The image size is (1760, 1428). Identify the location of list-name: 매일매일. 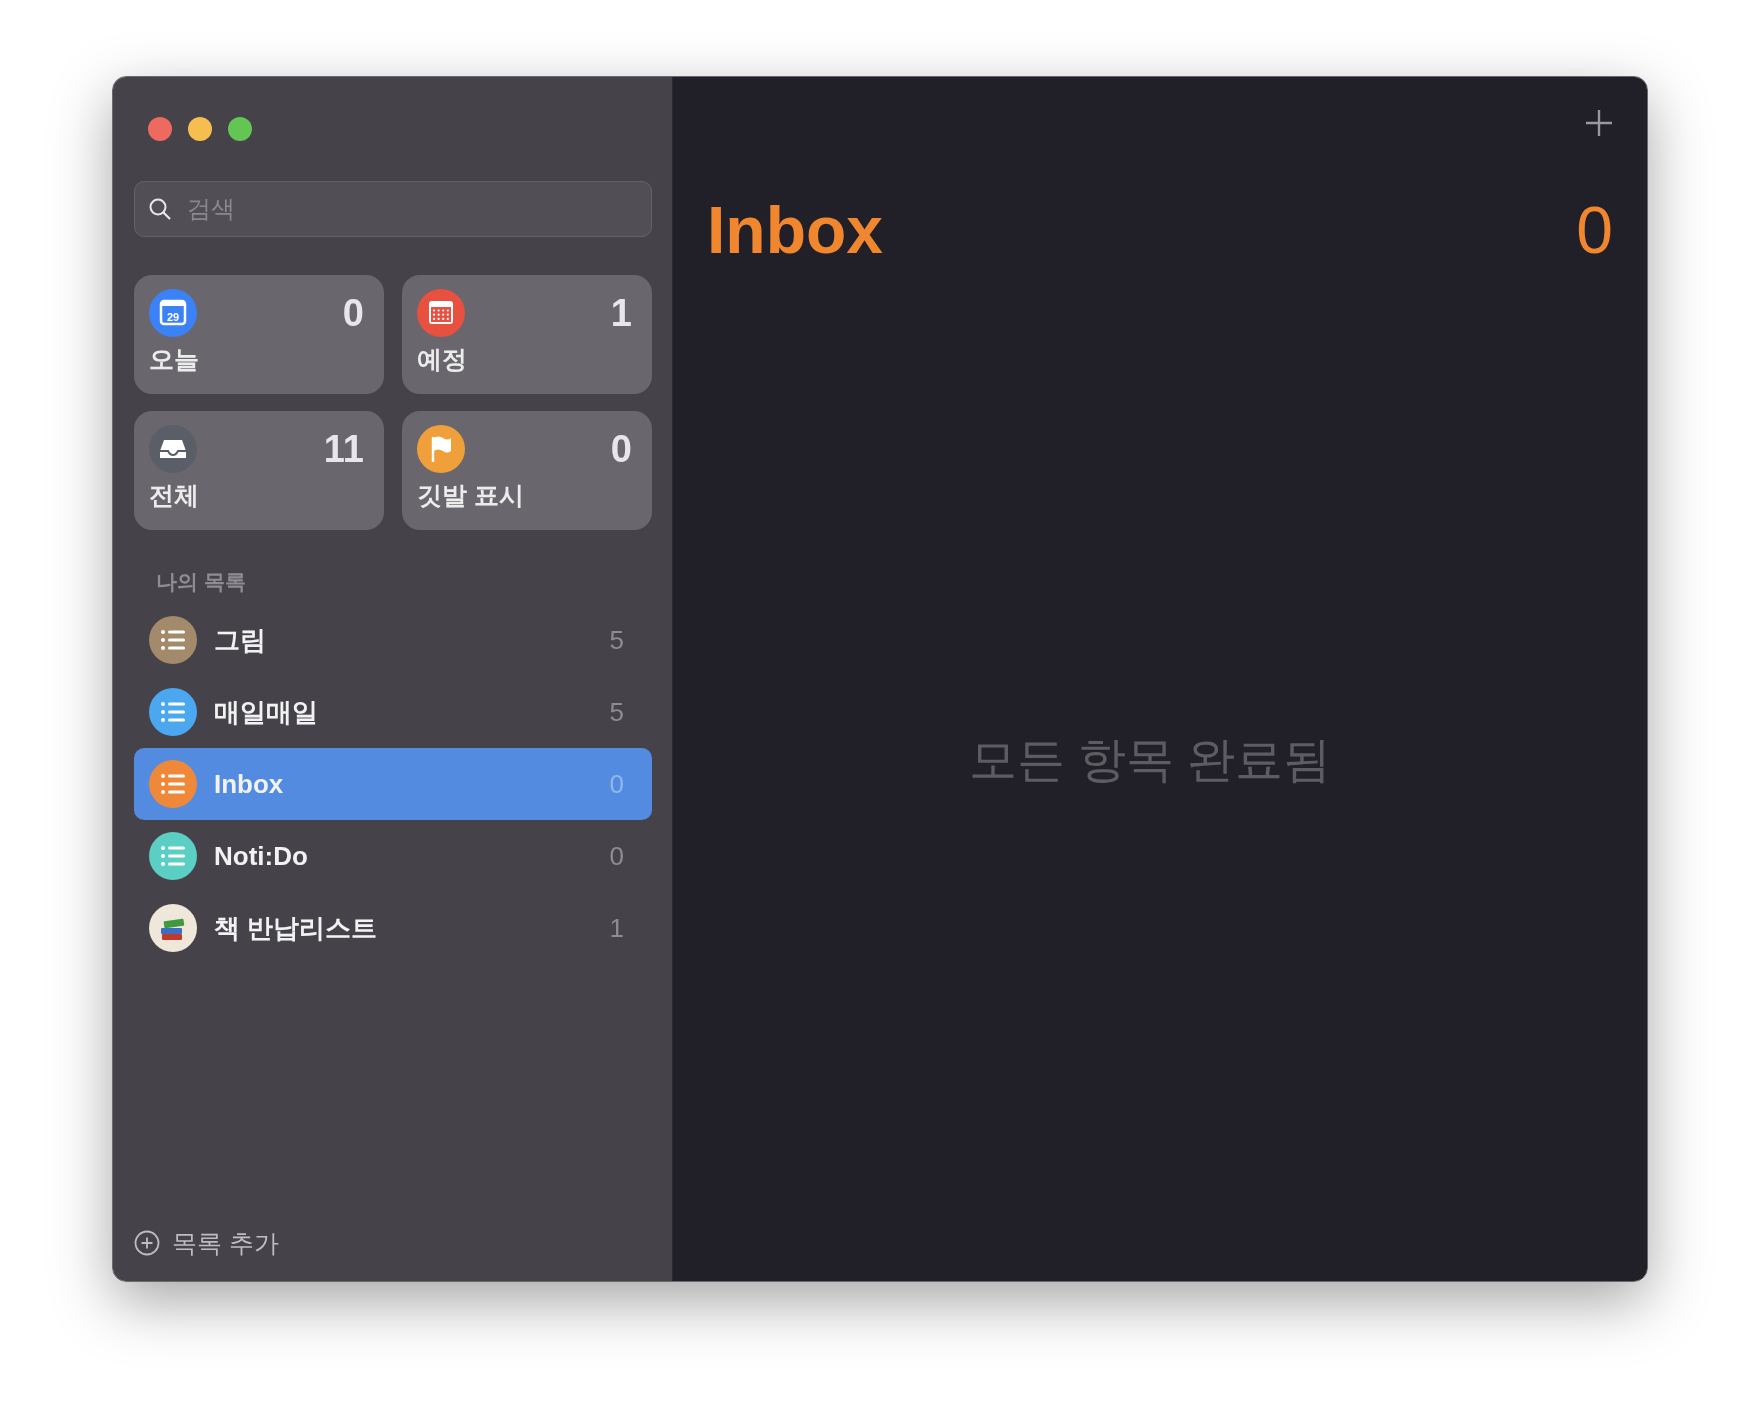
(266, 712).